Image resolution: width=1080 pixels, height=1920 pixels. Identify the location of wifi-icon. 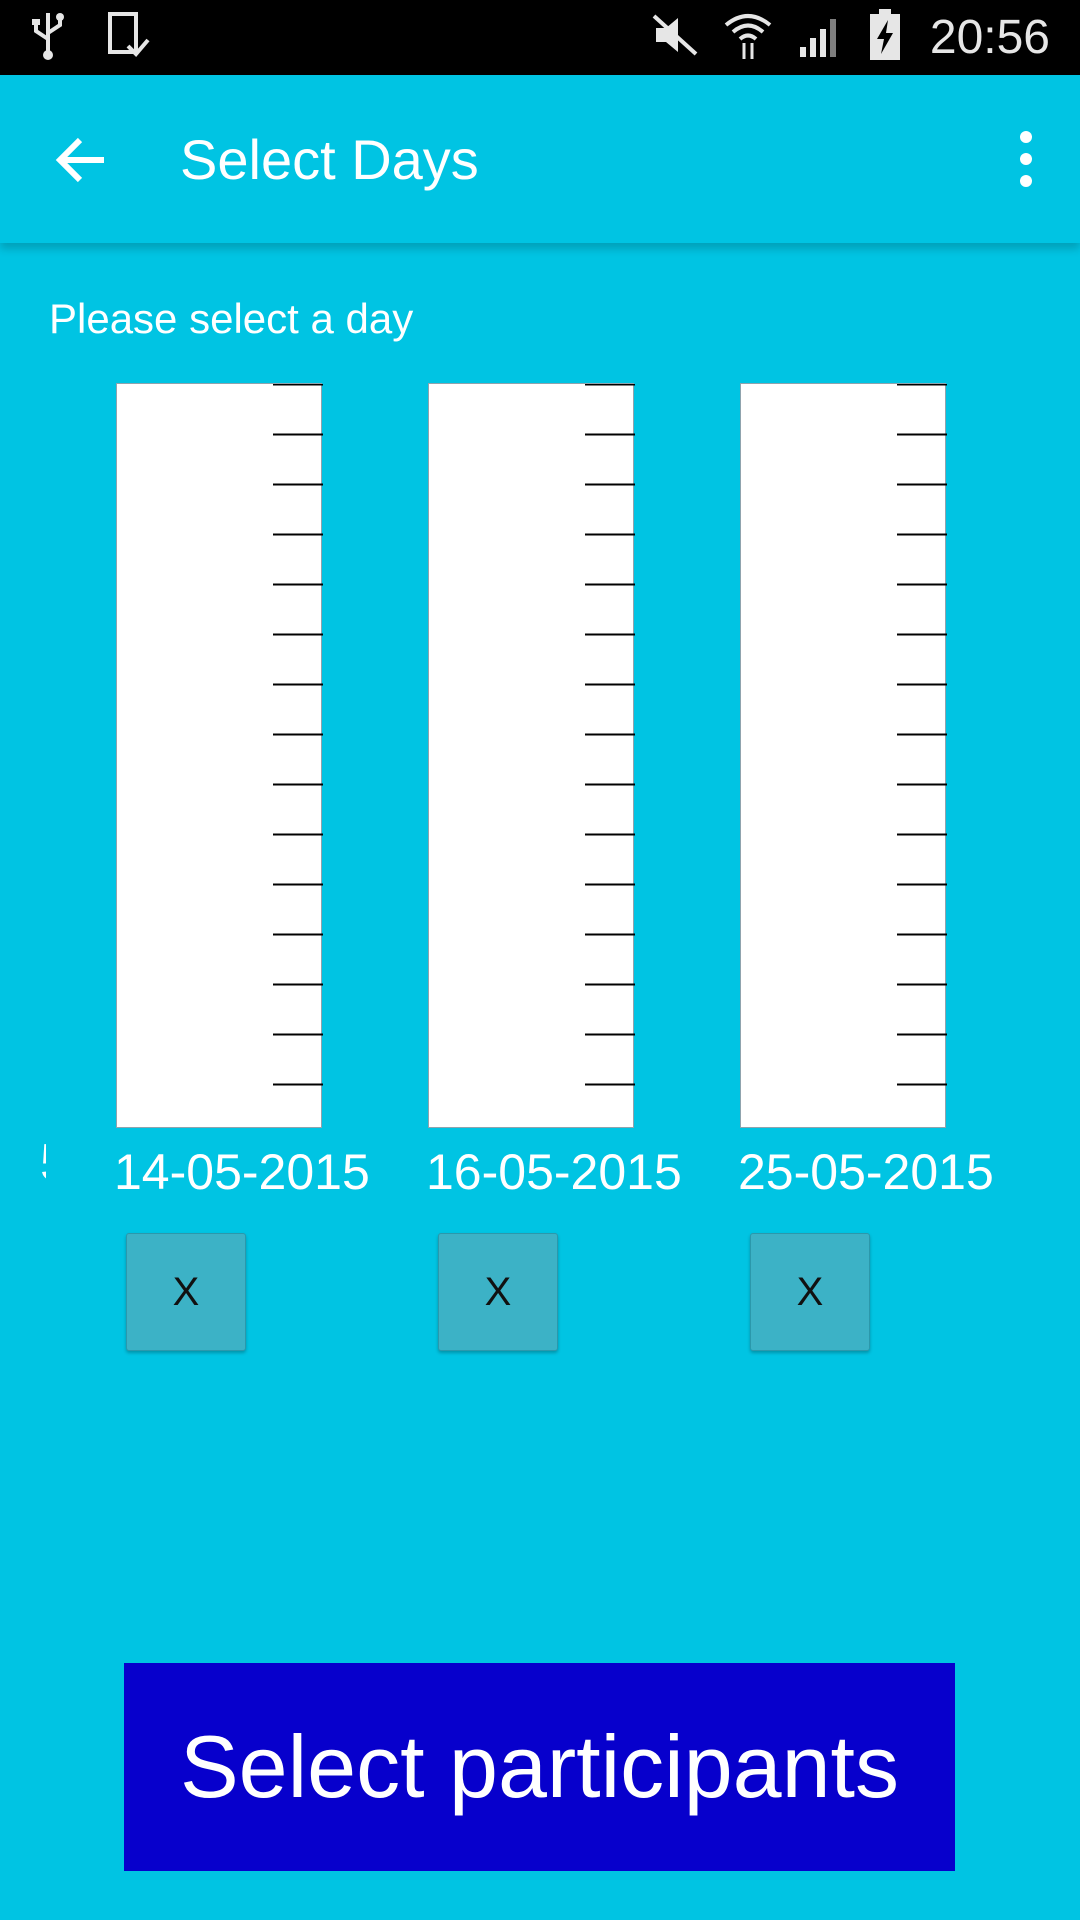
(748, 37).